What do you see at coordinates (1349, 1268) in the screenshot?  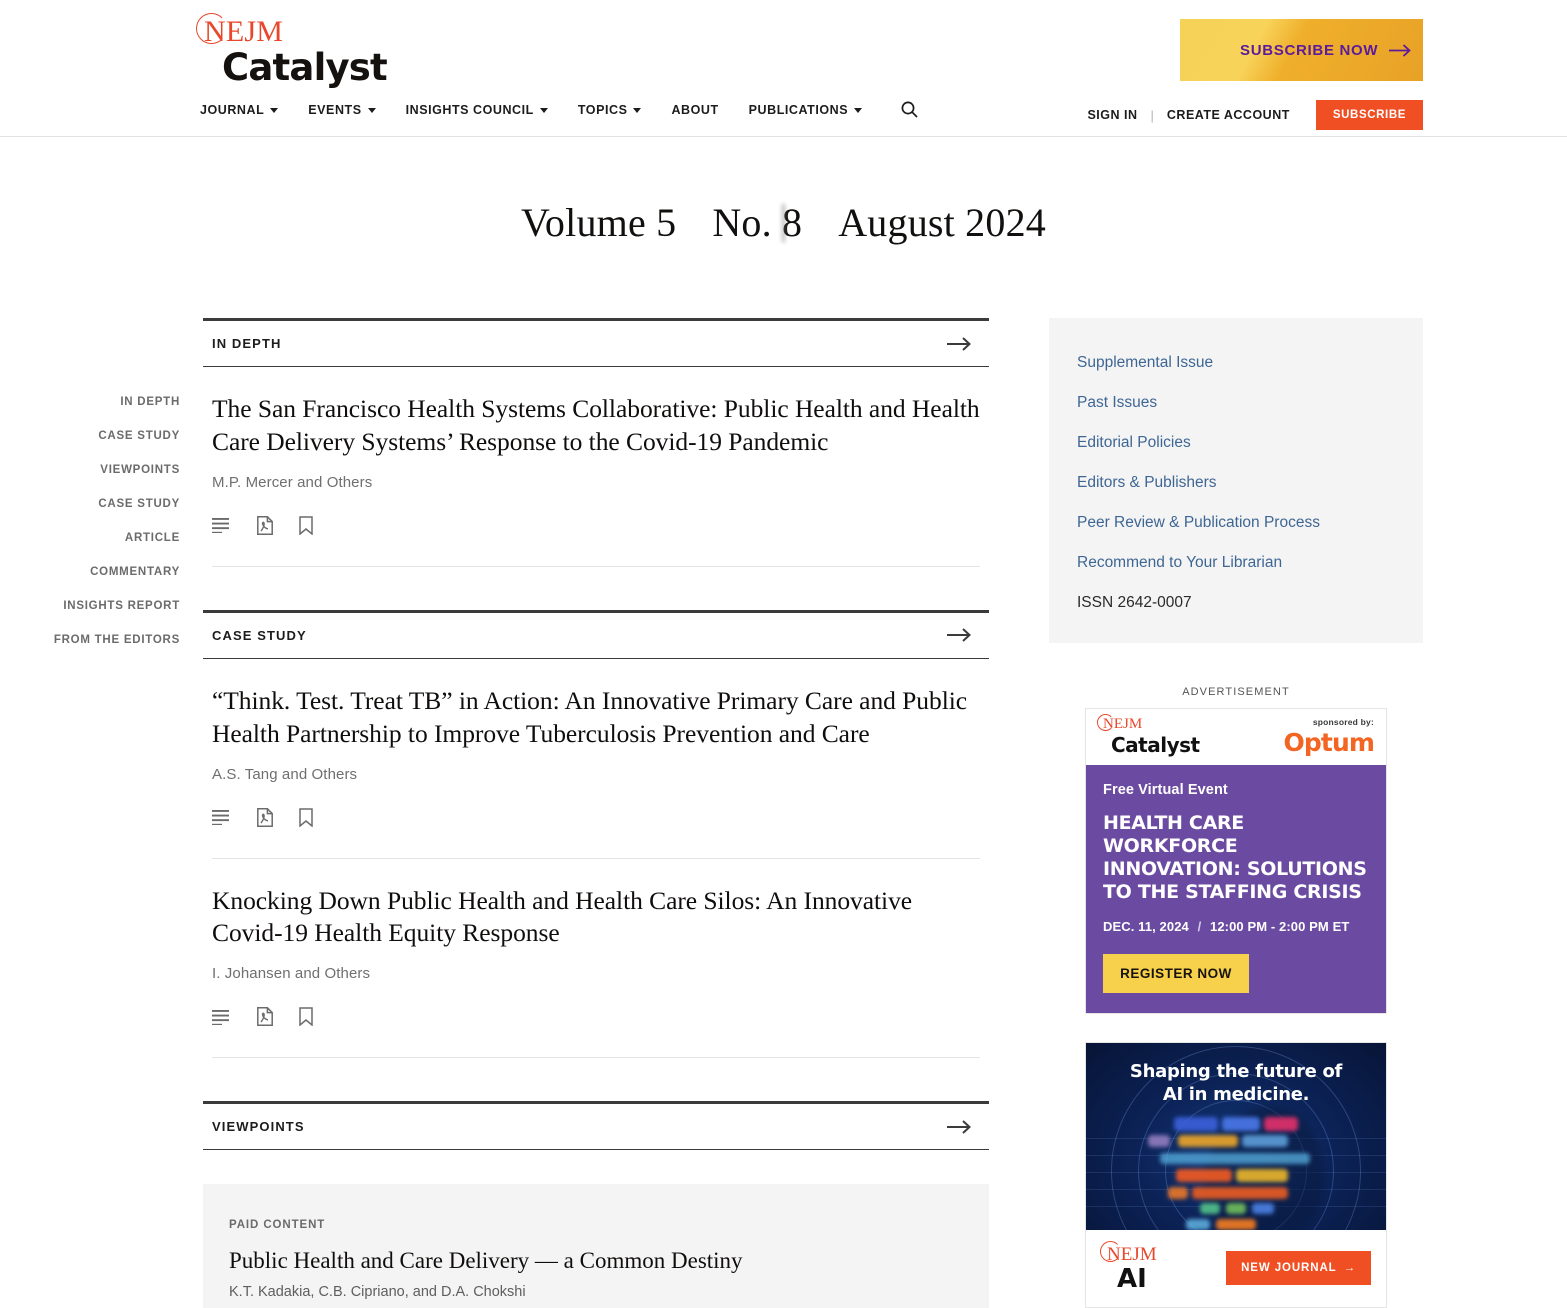 I see `arrow-right-icon: →` at bounding box center [1349, 1268].